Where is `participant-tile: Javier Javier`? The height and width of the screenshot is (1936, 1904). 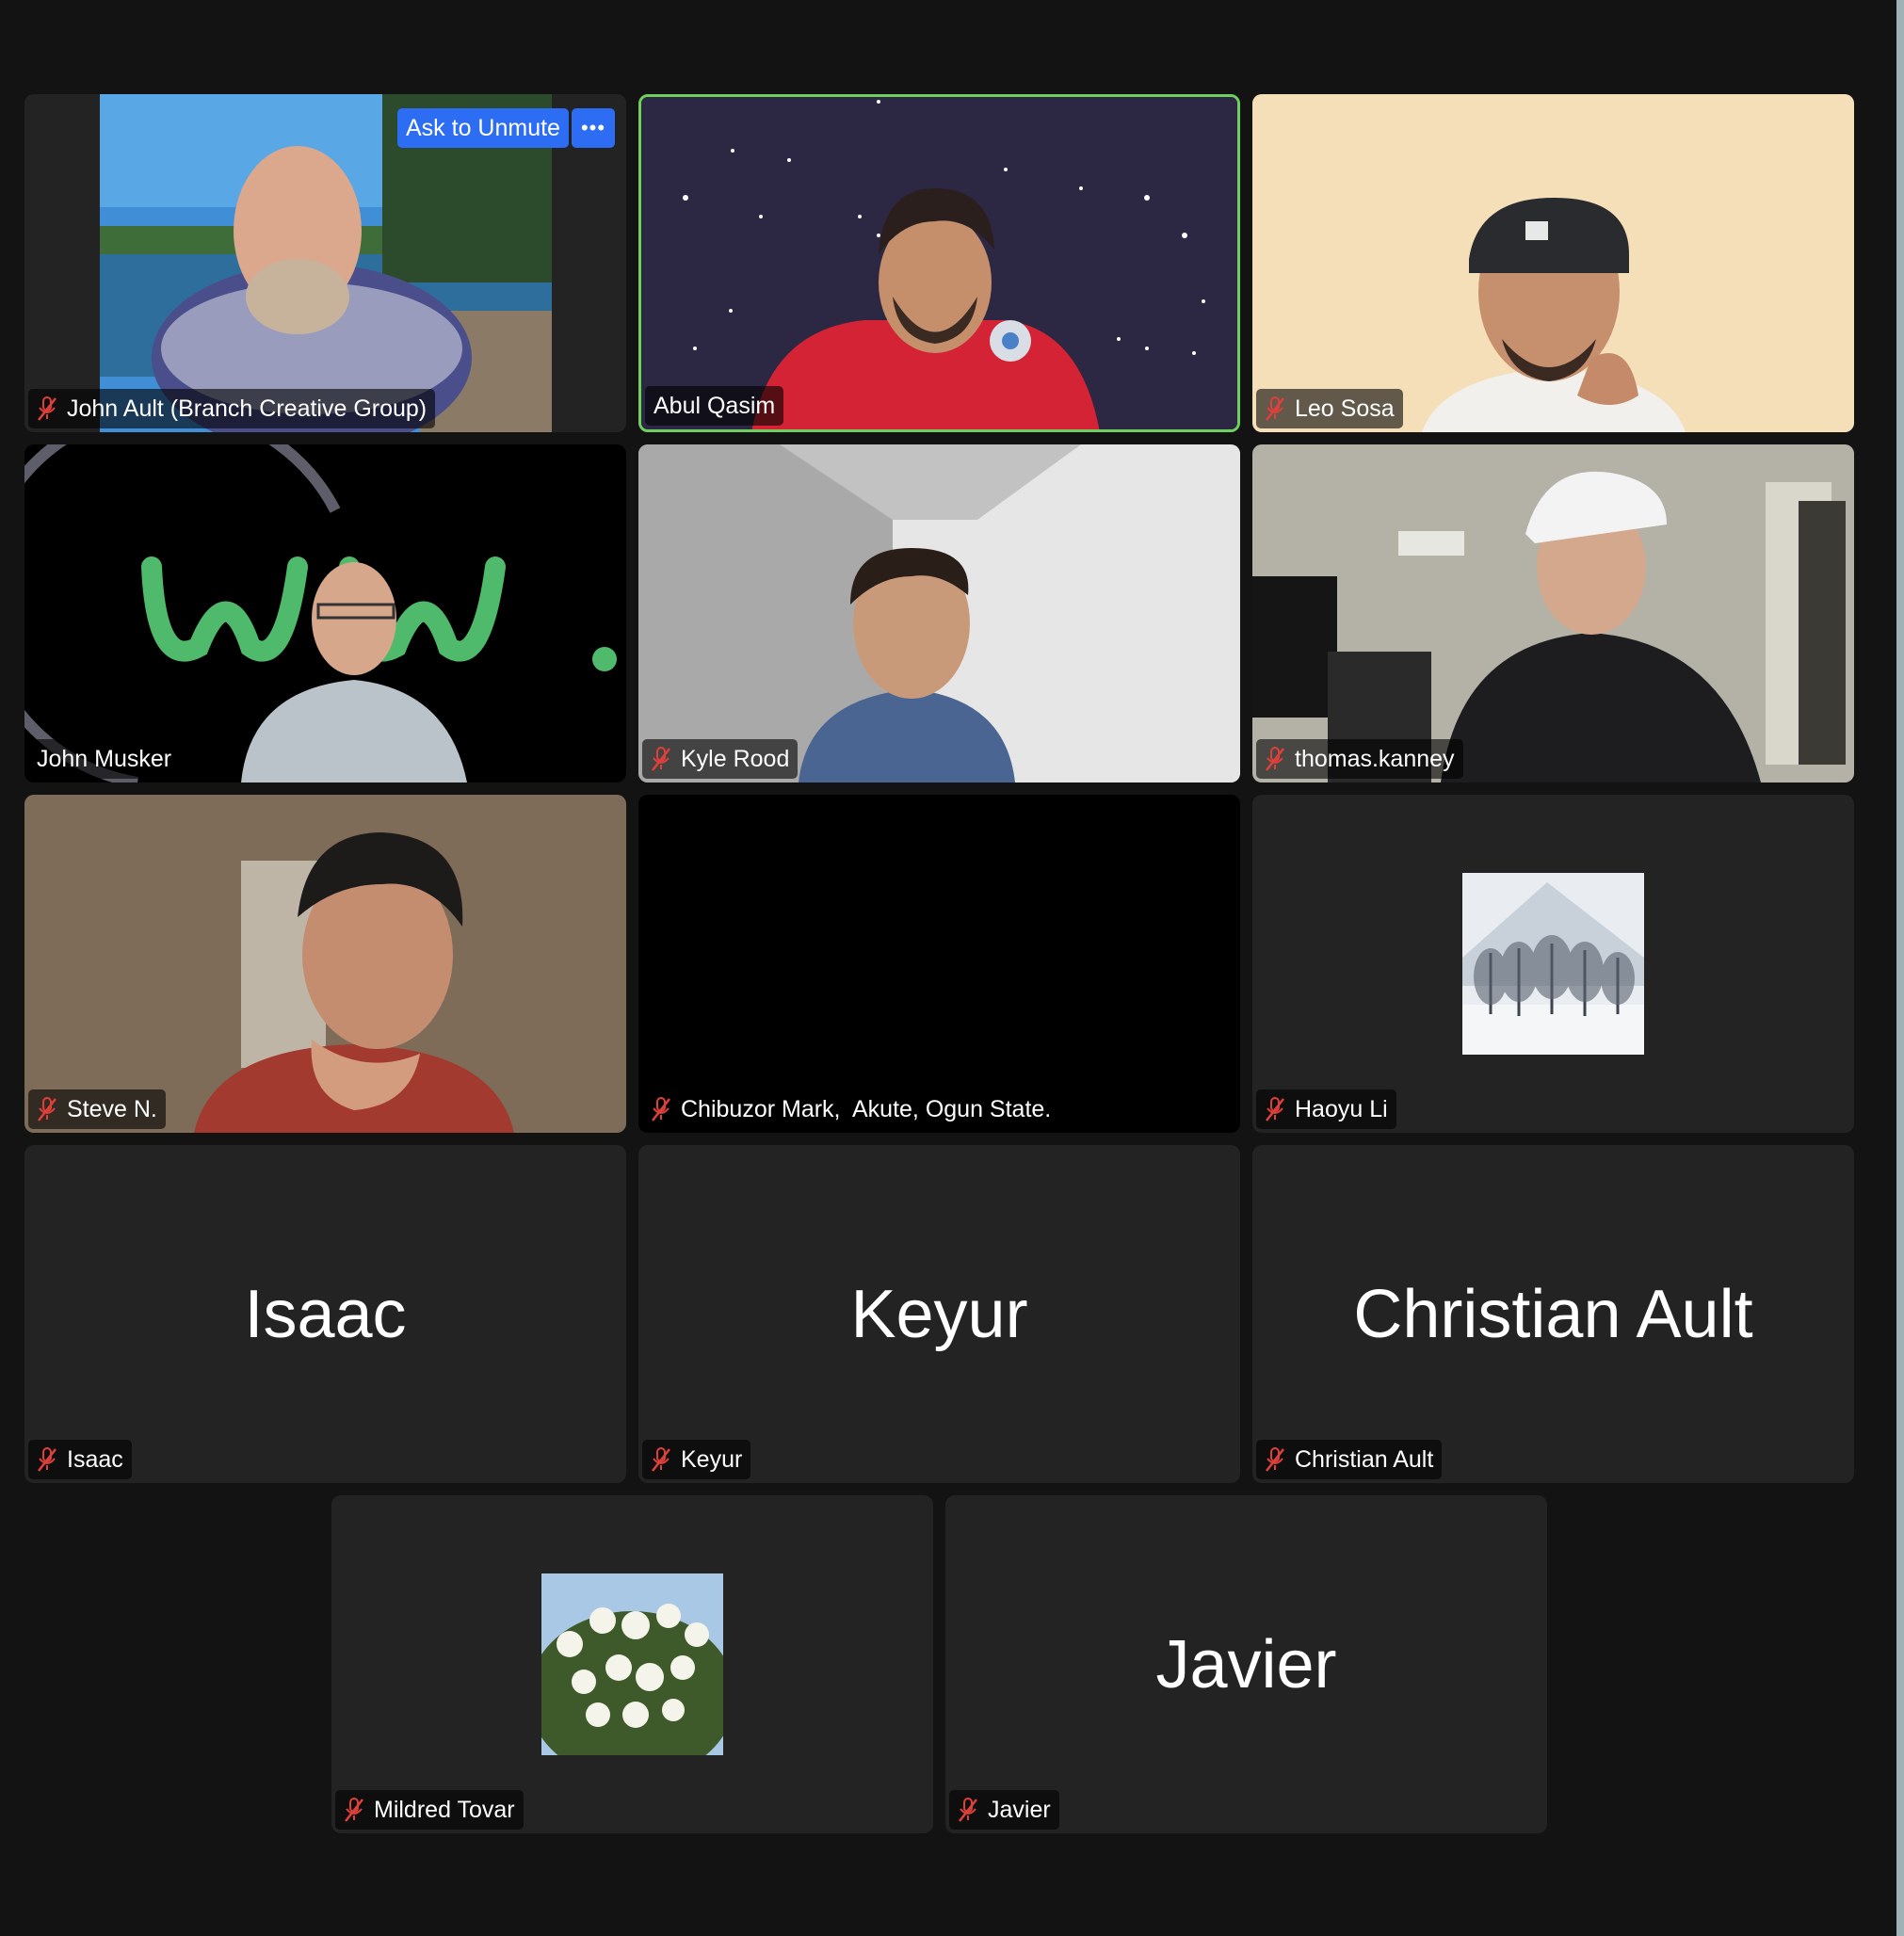
participant-tile: Javier Javier is located at coordinates (1246, 1664).